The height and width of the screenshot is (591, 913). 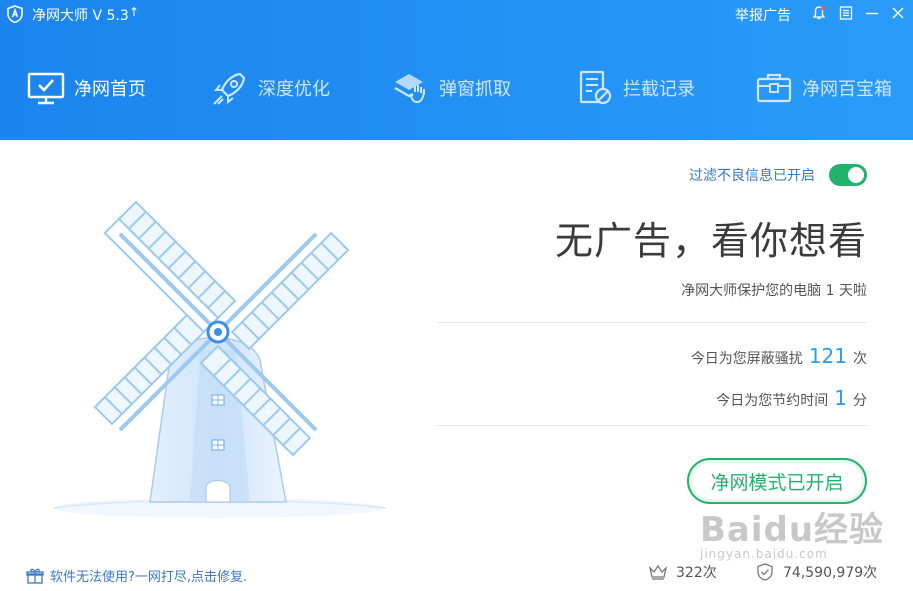 What do you see at coordinates (827, 356) in the screenshot?
I see `blocked-count: 121` at bounding box center [827, 356].